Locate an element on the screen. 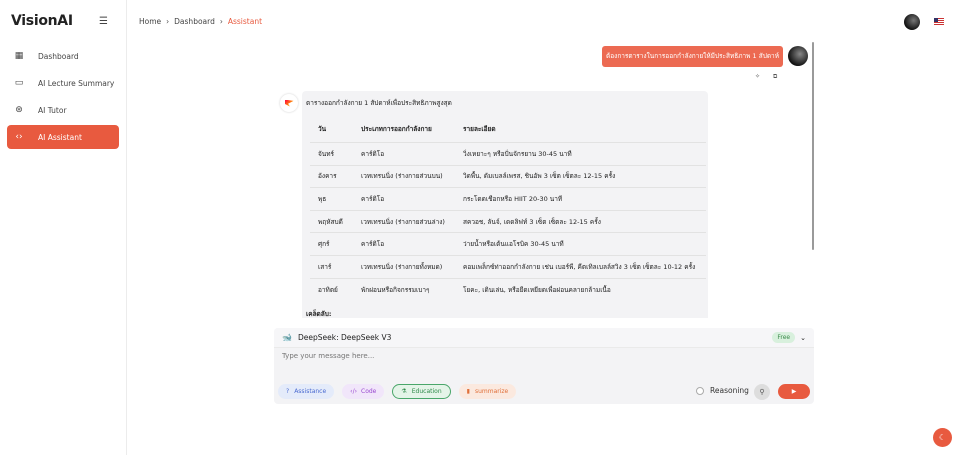 The width and height of the screenshot is (960, 455). table-cell: วิ่งเหยาะๆ หรือปั่นจักรยาน 30-45 นาที is located at coordinates (580, 154).